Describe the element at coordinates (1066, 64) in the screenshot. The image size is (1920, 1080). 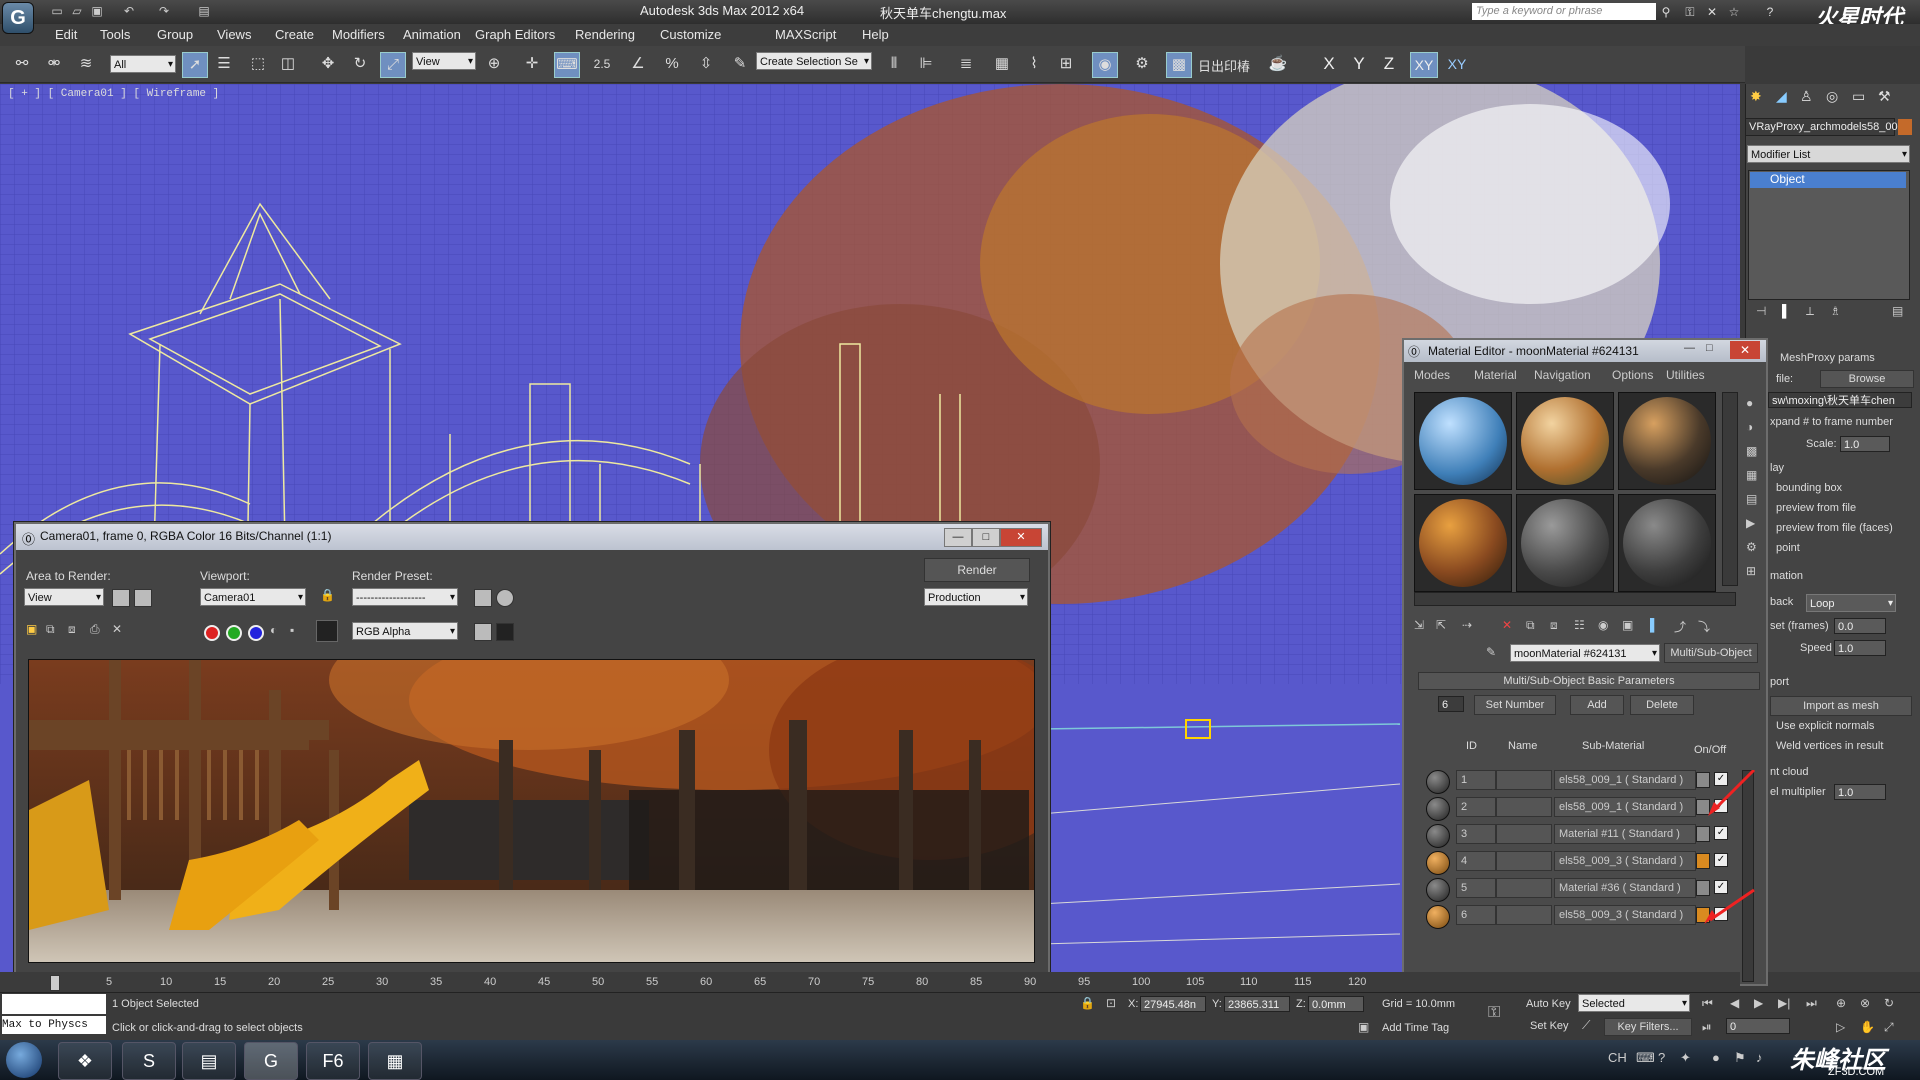
I see `schematic-view-icon: ⊞` at that location.